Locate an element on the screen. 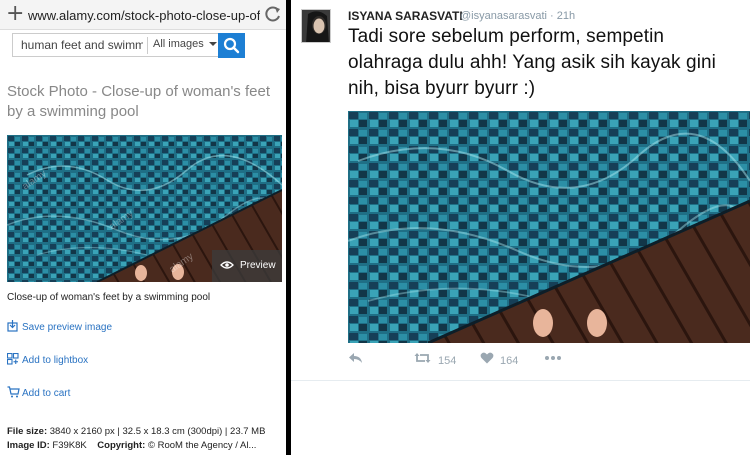  url-text: www.alamy.com/stock-photo-close-up-of is located at coordinates (144, 15).